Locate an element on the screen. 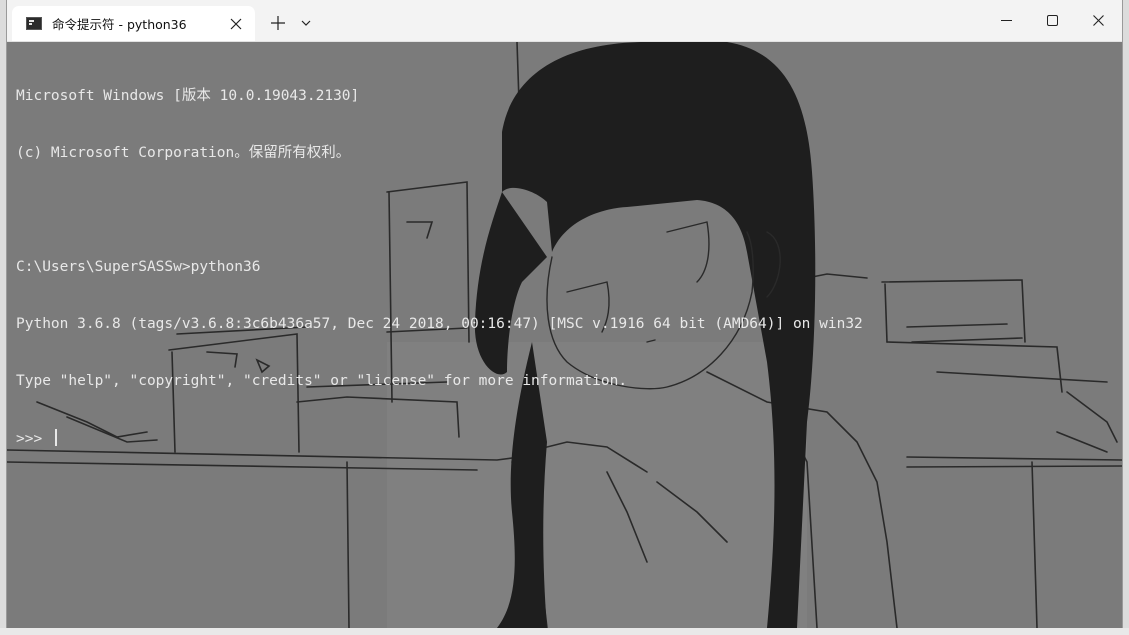 Image resolution: width=1129 pixels, height=635 pixels. plus-icon is located at coordinates (278, 23).